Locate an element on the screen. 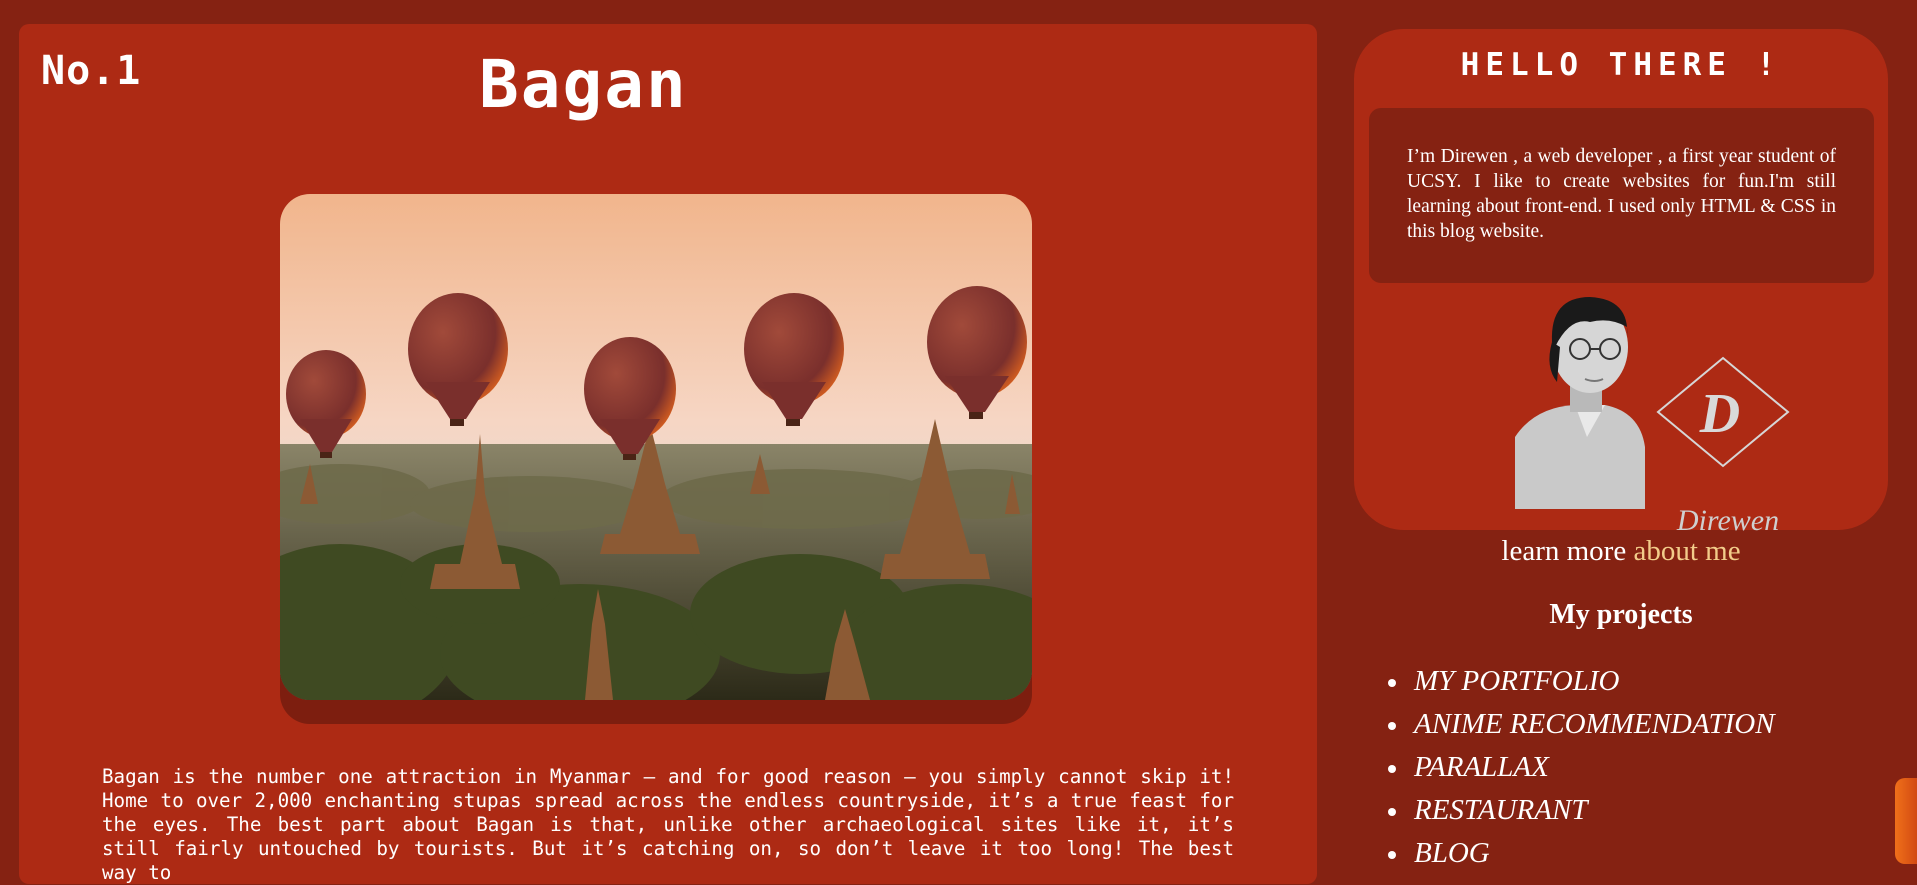 This screenshot has height=885, width=1917. post-title: Bagan is located at coordinates (583, 84).